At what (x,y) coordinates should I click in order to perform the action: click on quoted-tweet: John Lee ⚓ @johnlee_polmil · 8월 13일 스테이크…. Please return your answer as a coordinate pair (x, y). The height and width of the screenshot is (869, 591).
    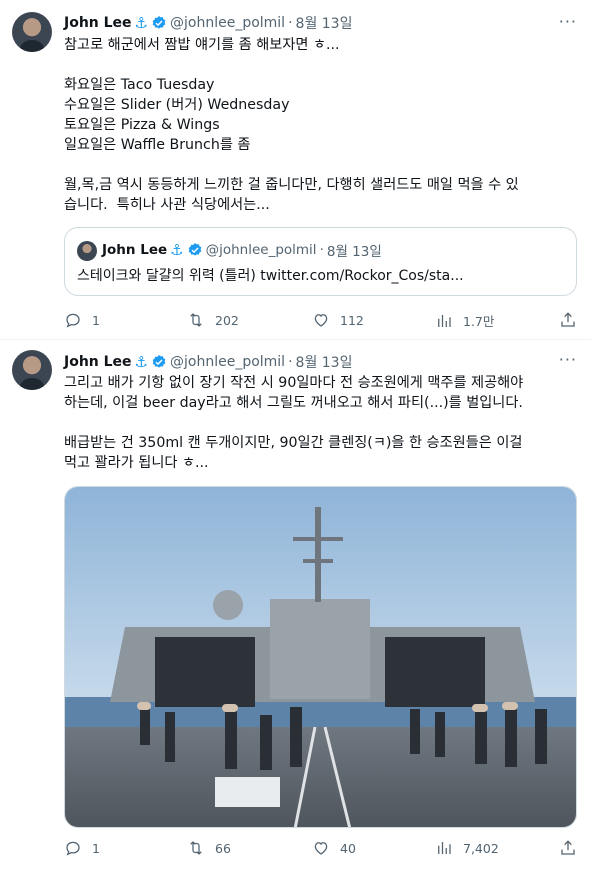
    Looking at the image, I should click on (320, 261).